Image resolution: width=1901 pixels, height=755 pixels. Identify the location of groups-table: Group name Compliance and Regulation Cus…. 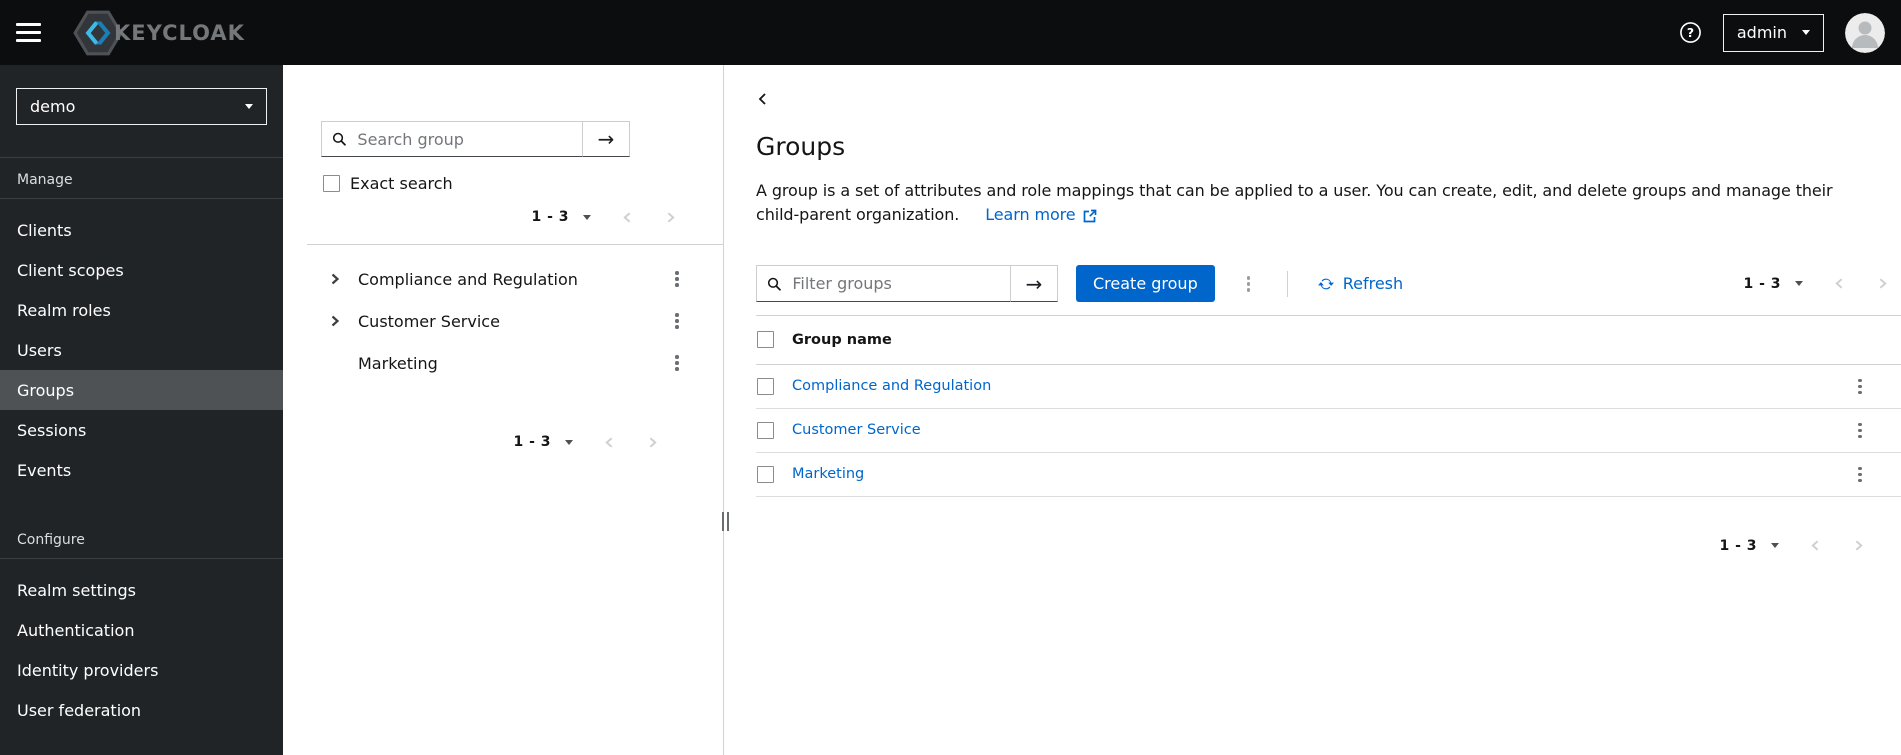
(1328, 405).